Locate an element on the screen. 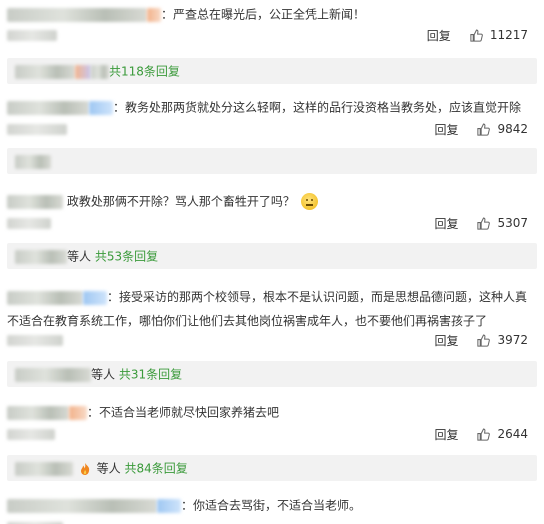 This screenshot has height=524, width=544. like-button: 3972 is located at coordinates (502, 340).